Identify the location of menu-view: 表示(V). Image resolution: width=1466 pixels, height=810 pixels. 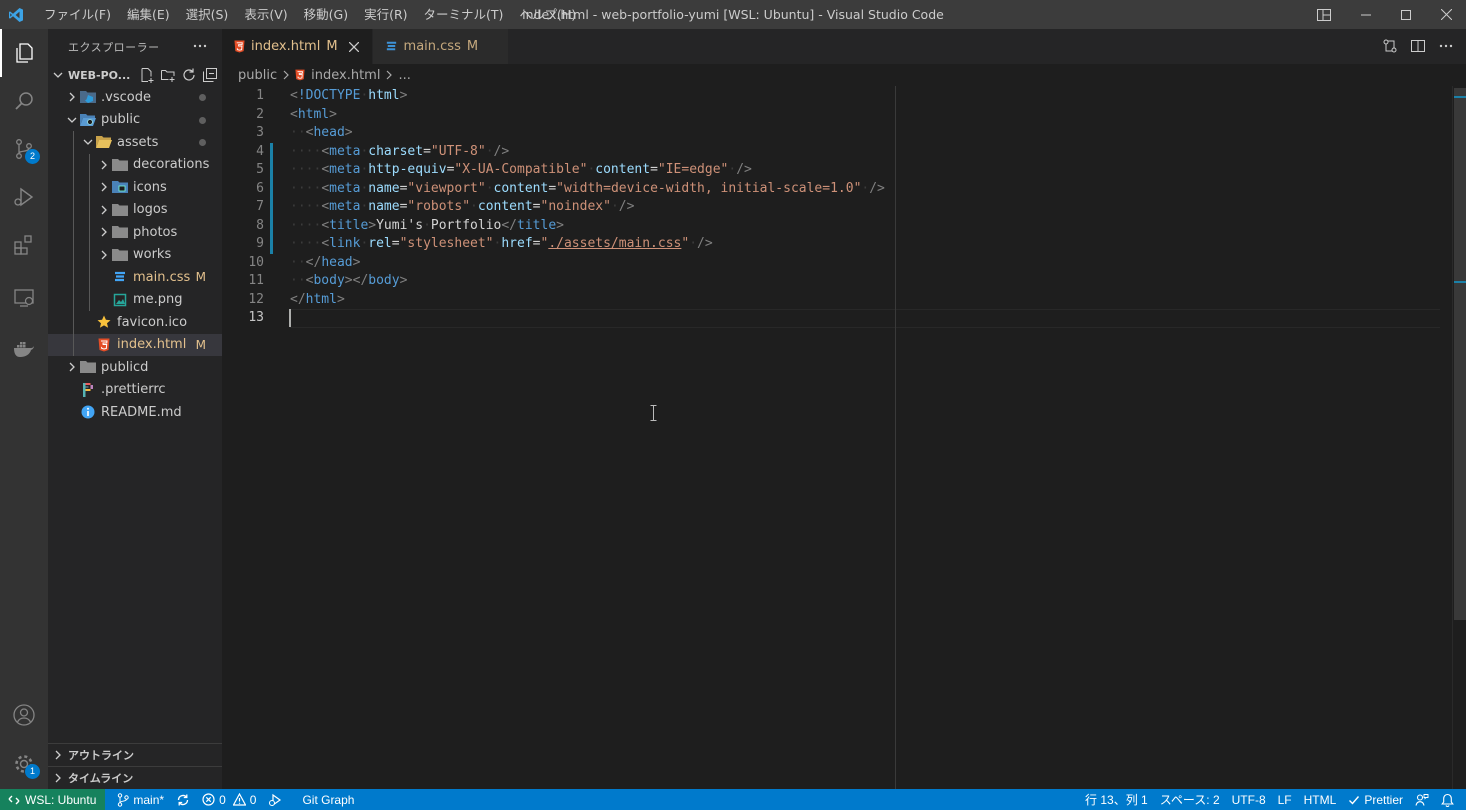
(265, 14).